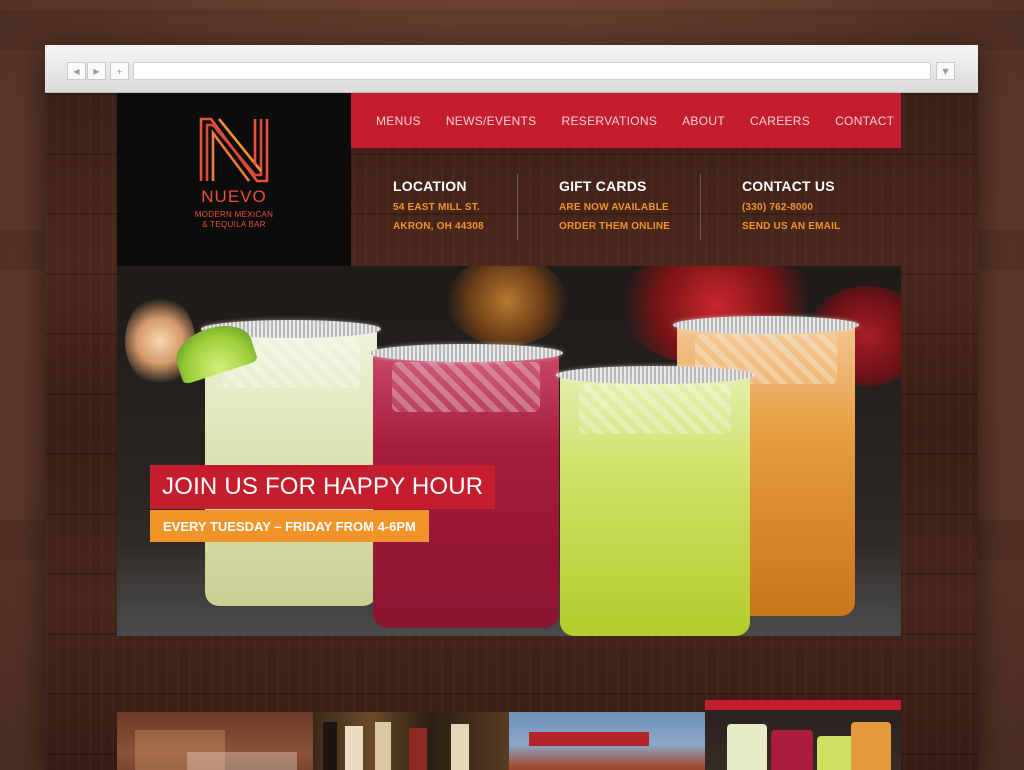 This screenshot has width=1024, height=770. What do you see at coordinates (119, 71) in the screenshot?
I see `new-tab-plus-icon: +` at bounding box center [119, 71].